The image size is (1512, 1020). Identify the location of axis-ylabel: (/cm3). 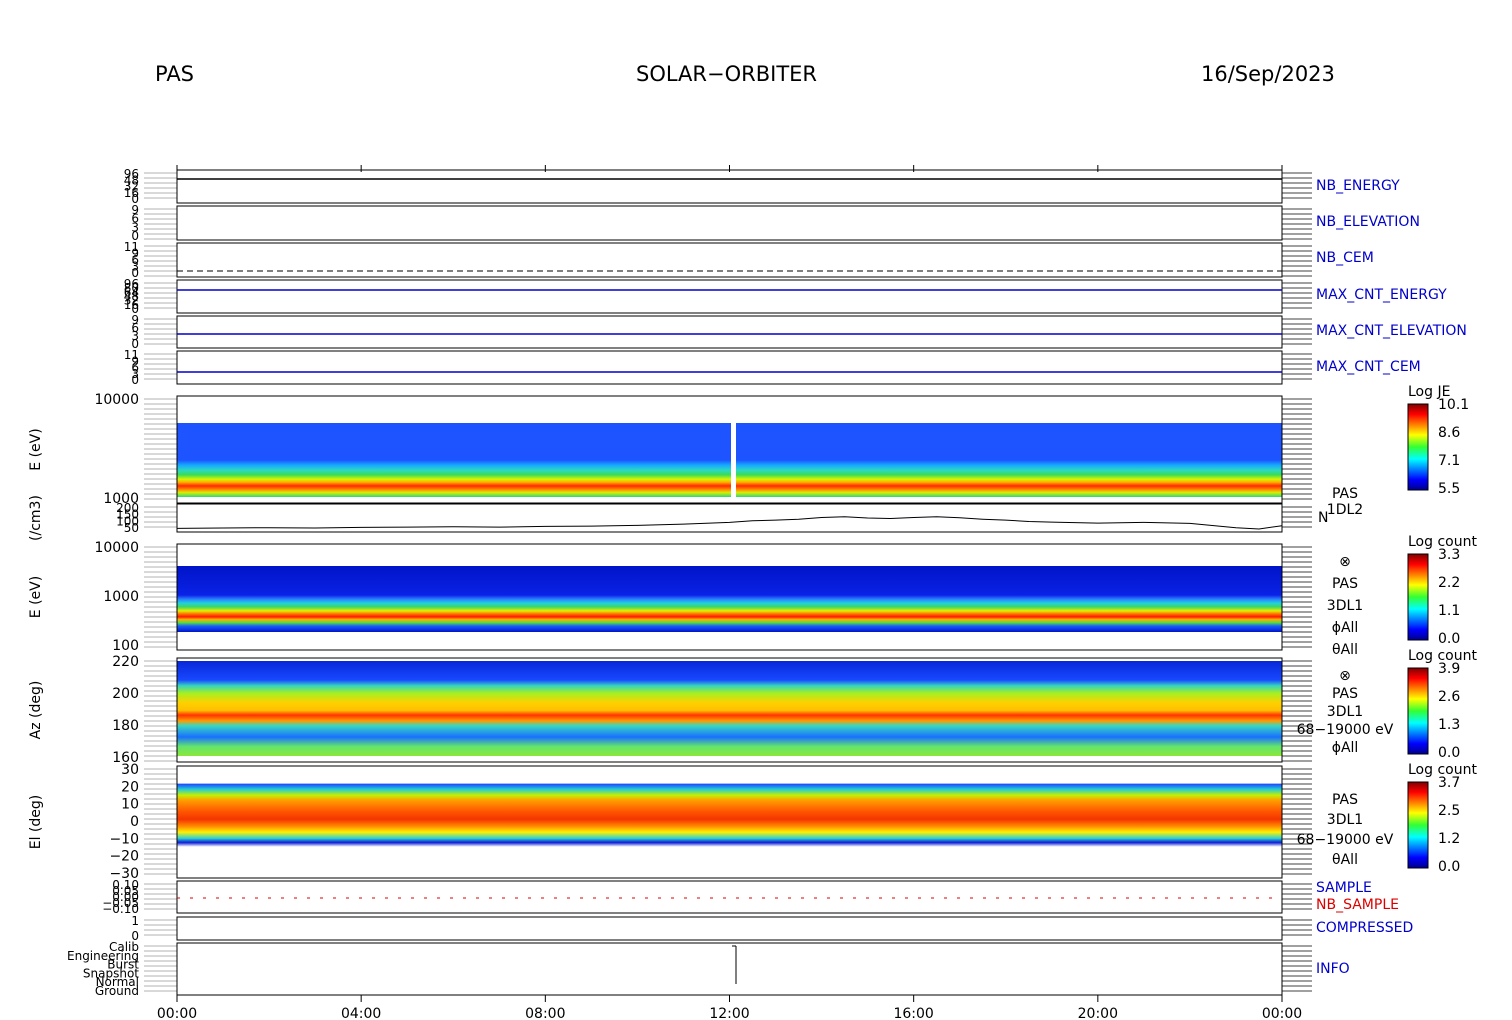
(36, 518).